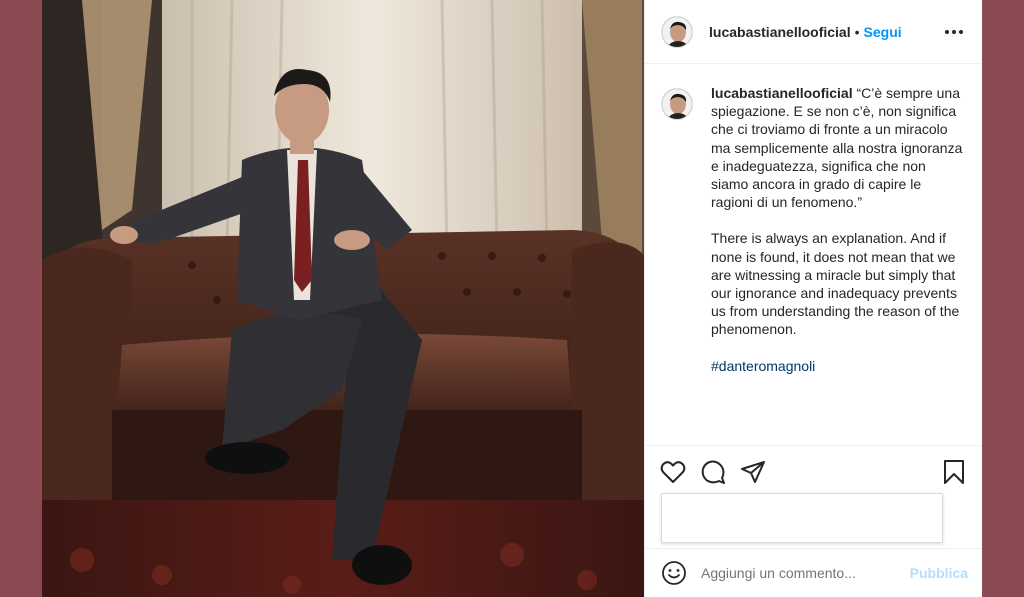  I want to click on publish-button: Pubblica, so click(939, 573).